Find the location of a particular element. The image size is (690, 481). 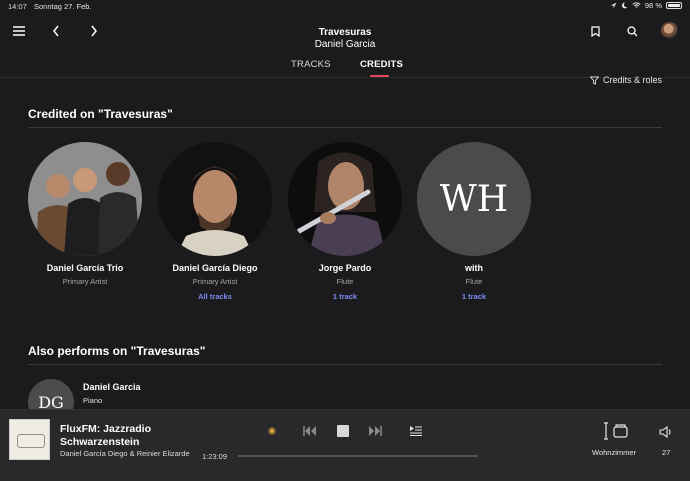

speaker-device-icon is located at coordinates (616, 431).